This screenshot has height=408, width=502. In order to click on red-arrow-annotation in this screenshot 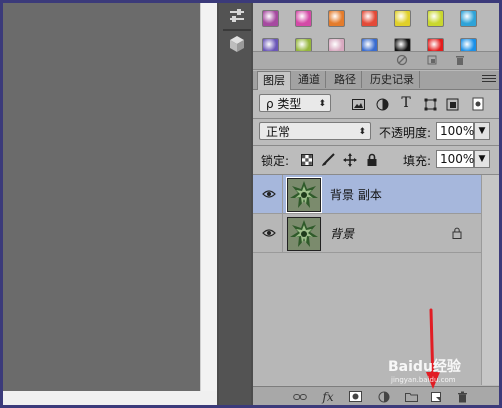, I will do `click(433, 348)`.